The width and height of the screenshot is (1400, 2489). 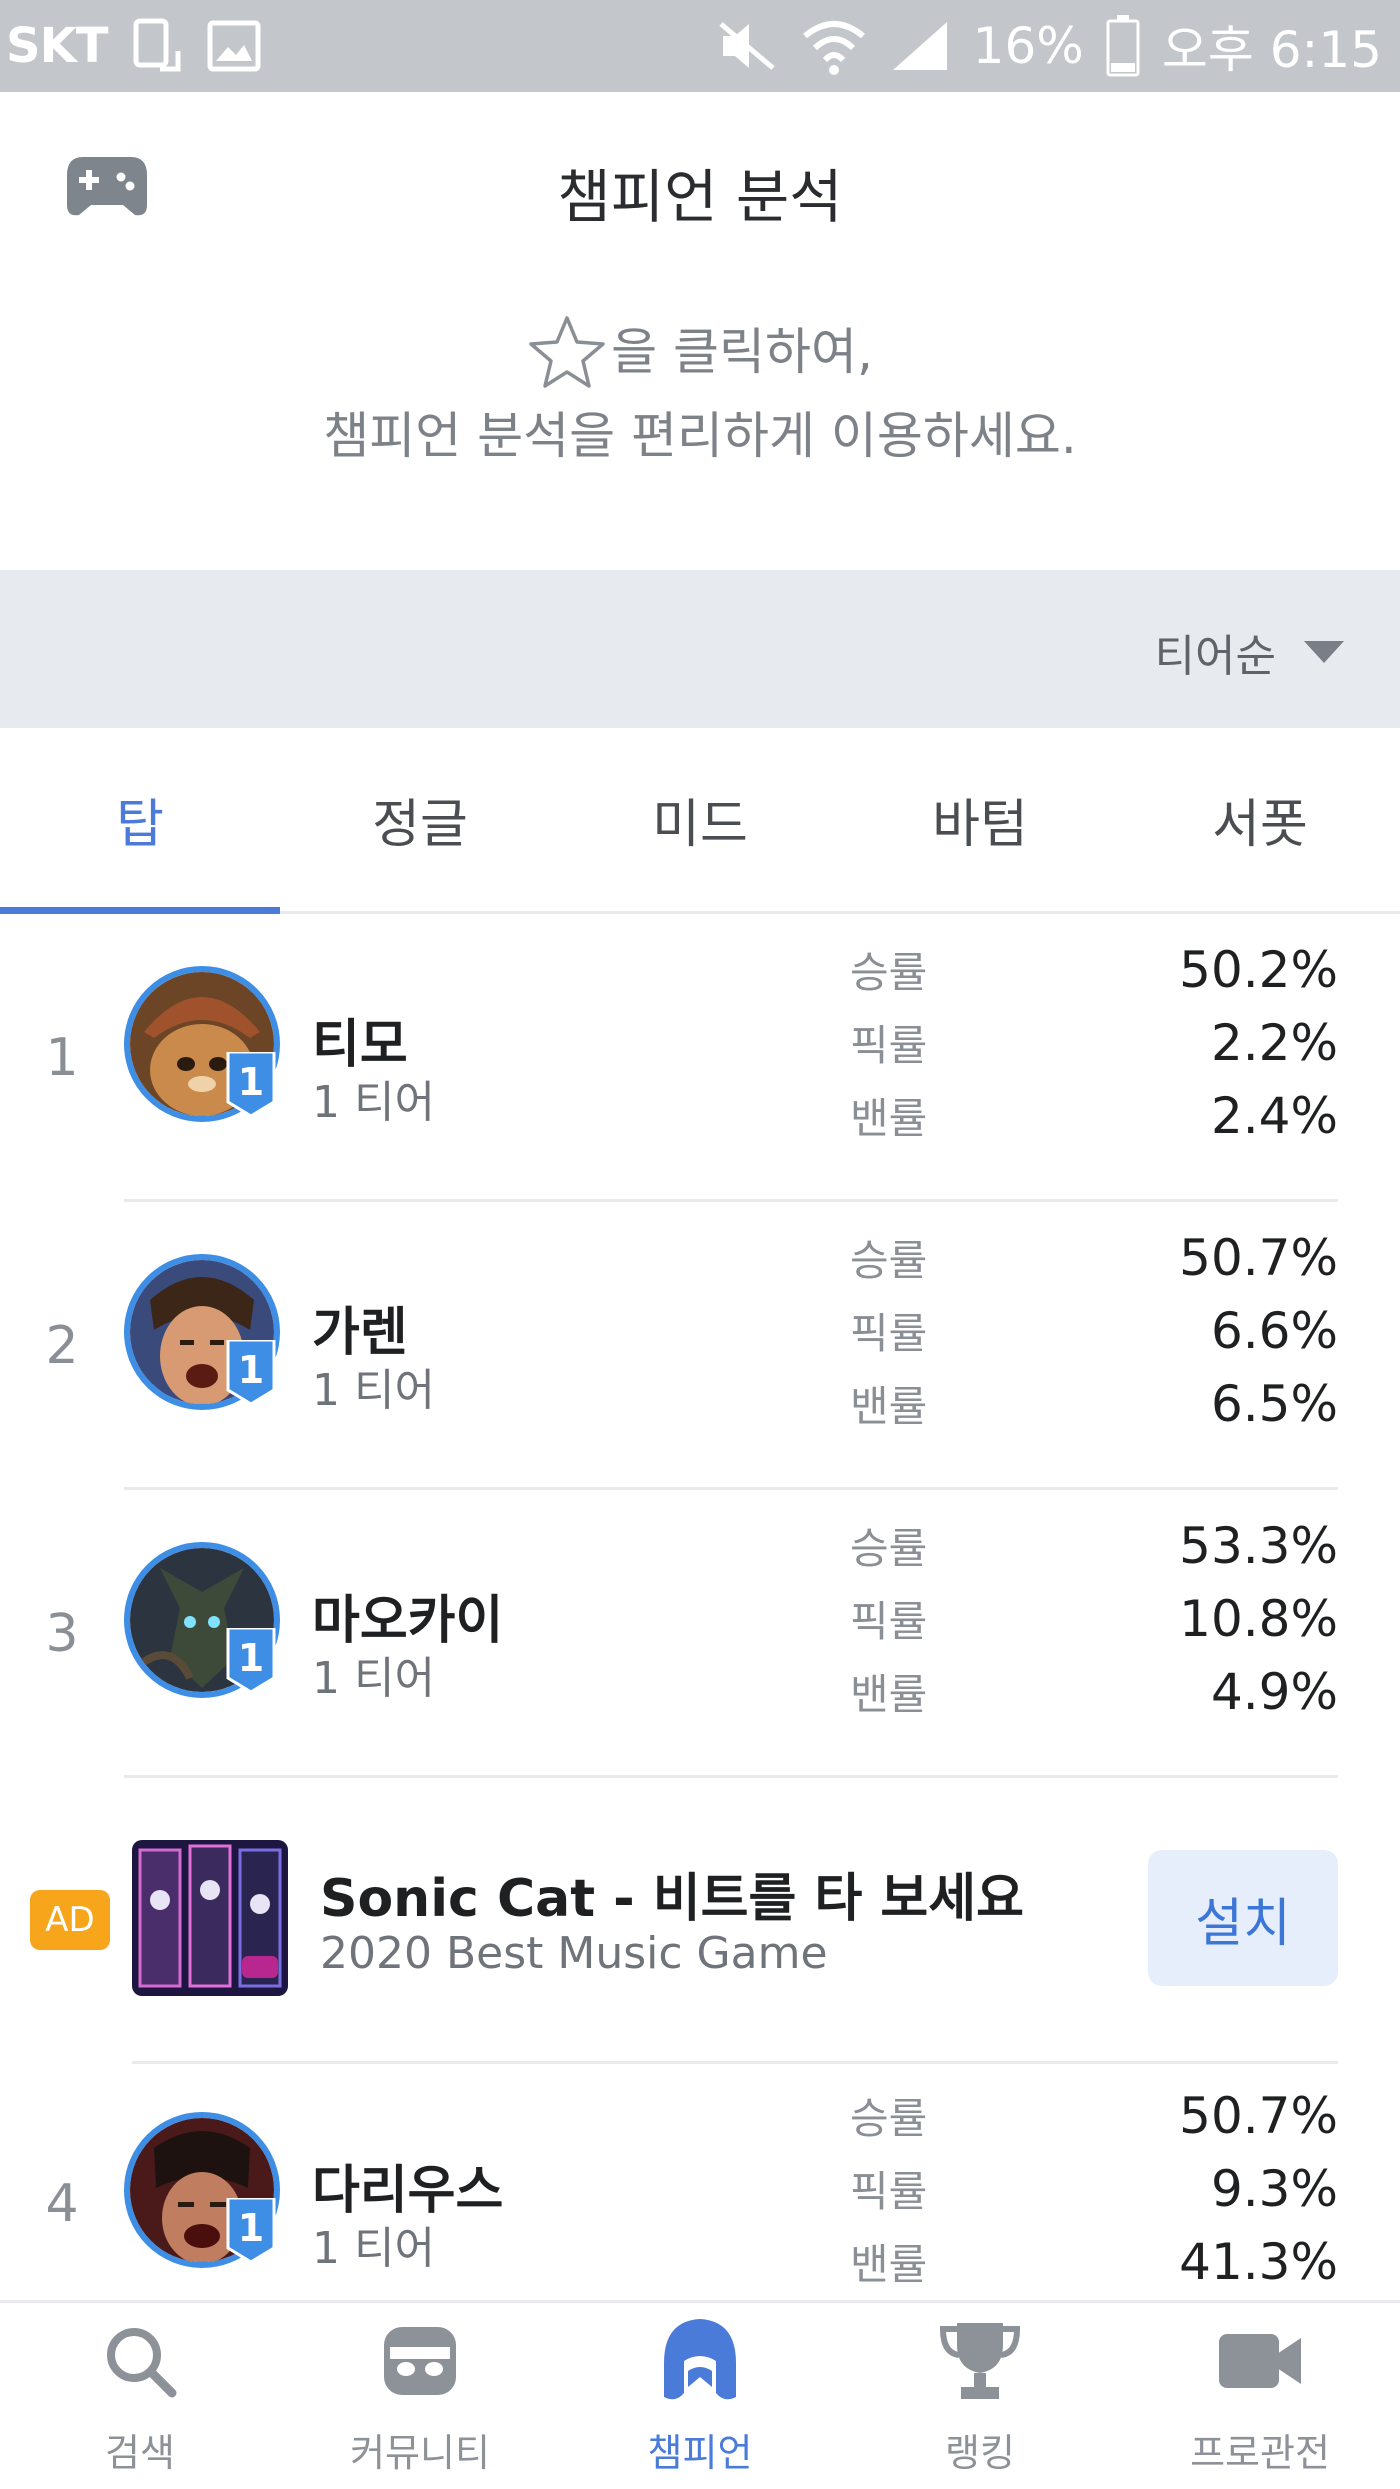 I want to click on battery-percent: 16%, so click(x=1028, y=46).